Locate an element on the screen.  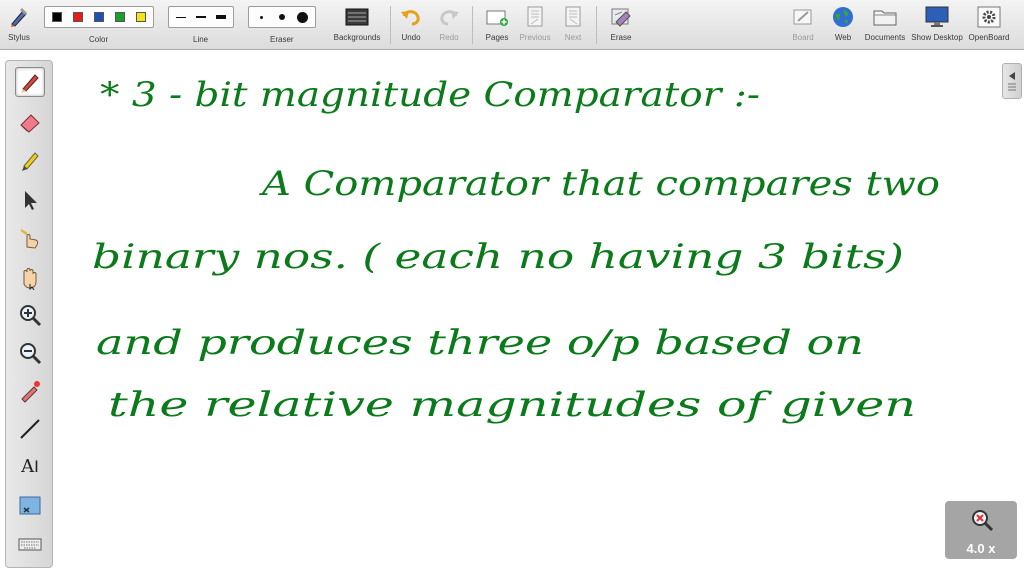
erase-button: Erase is located at coordinates (621, 25).